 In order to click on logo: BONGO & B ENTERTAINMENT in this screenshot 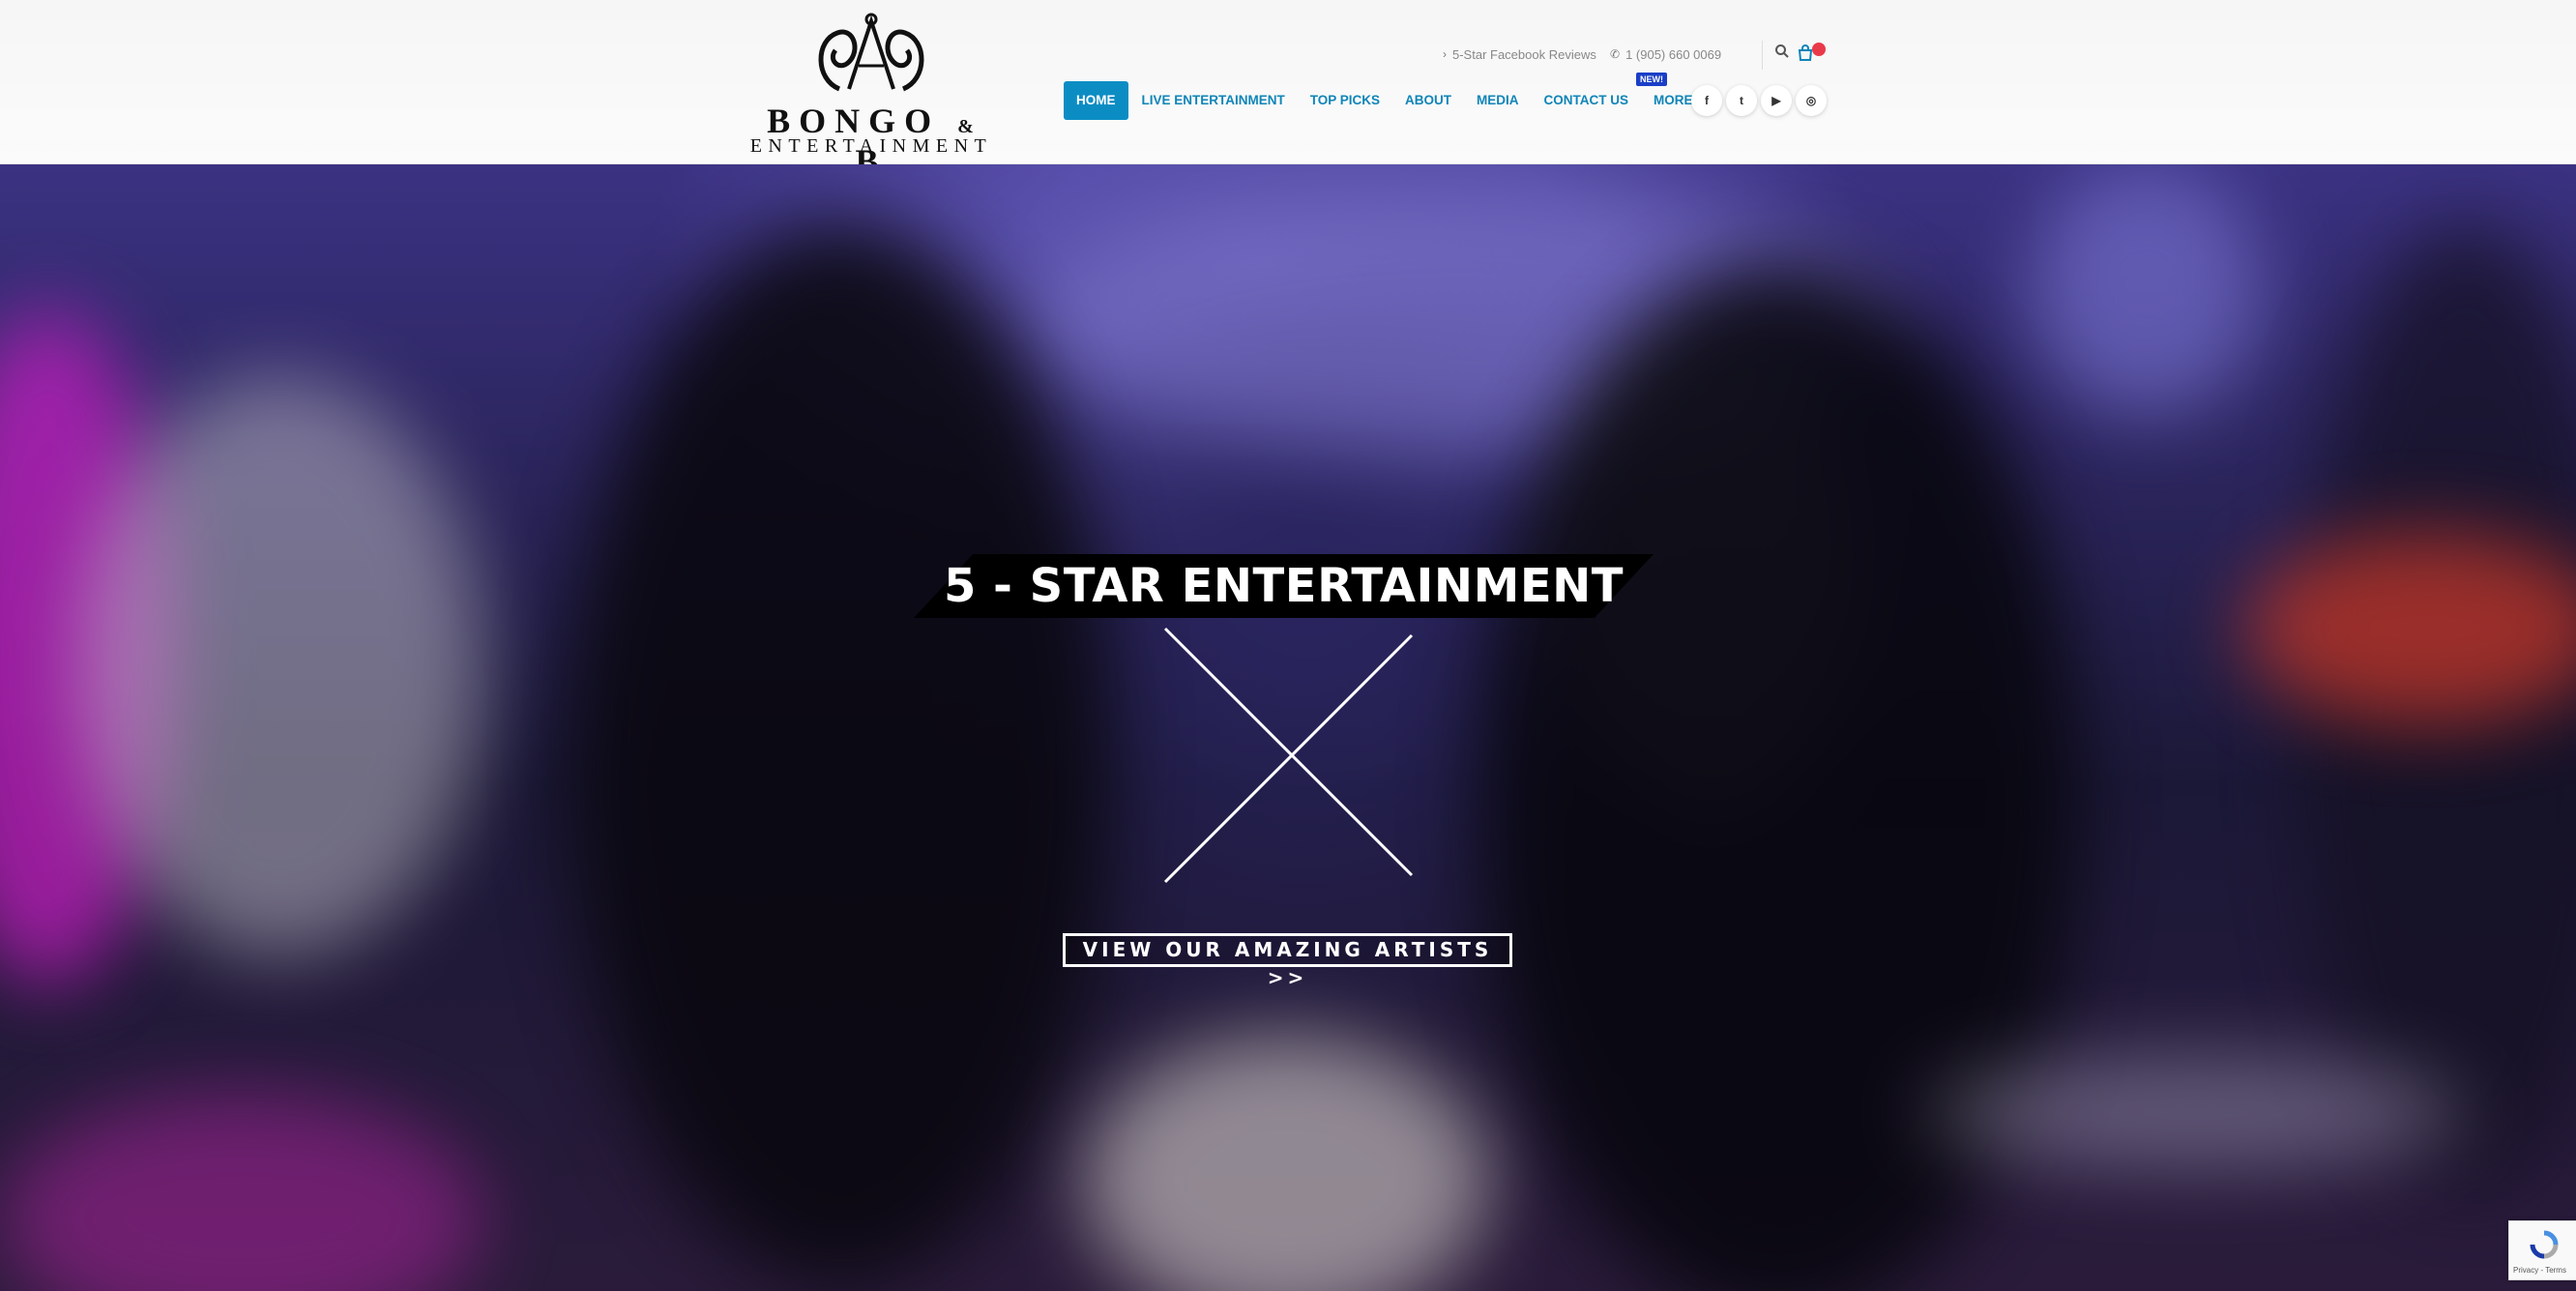, I will do `click(871, 96)`.